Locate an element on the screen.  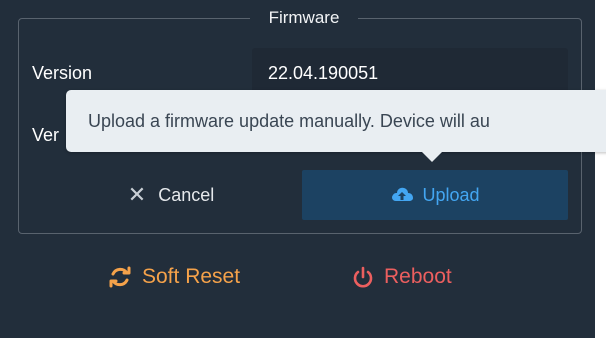
cancel-button: ✕ Cancel is located at coordinates (171, 195).